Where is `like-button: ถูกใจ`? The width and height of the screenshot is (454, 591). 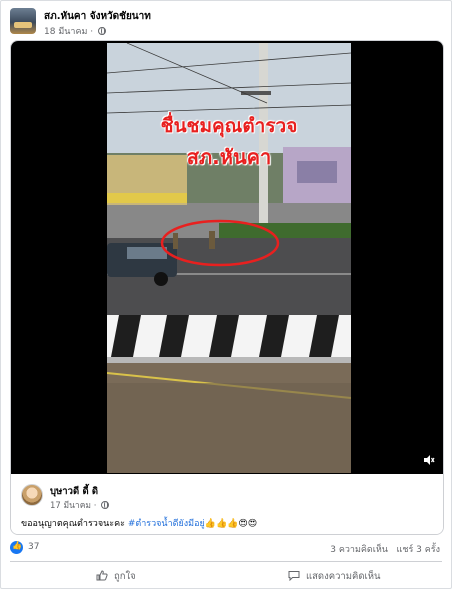
like-button: ถูกใจ is located at coordinates (116, 576).